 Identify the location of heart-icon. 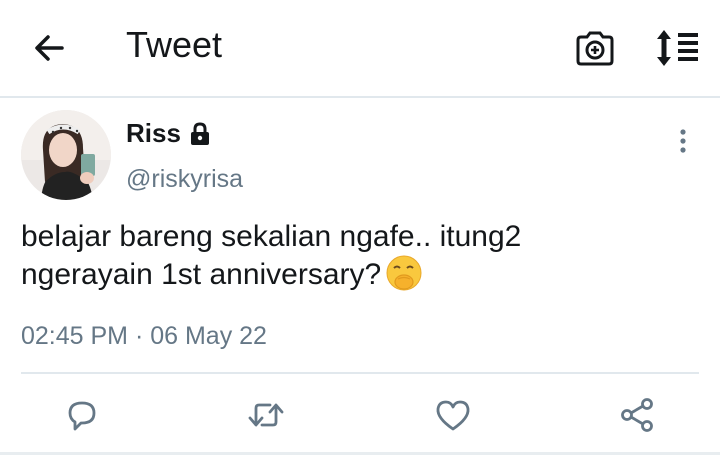
(453, 415).